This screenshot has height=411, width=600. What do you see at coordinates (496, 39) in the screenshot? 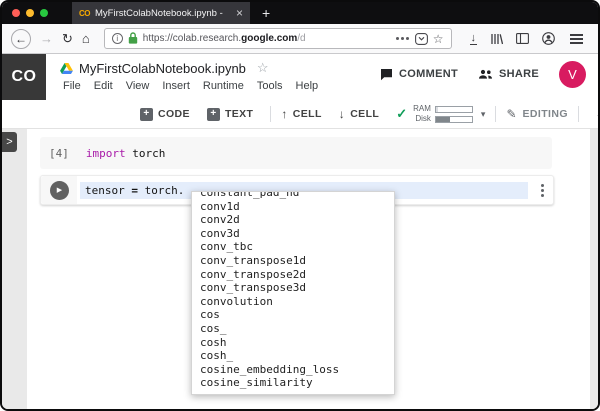
I see `library-icon` at bounding box center [496, 39].